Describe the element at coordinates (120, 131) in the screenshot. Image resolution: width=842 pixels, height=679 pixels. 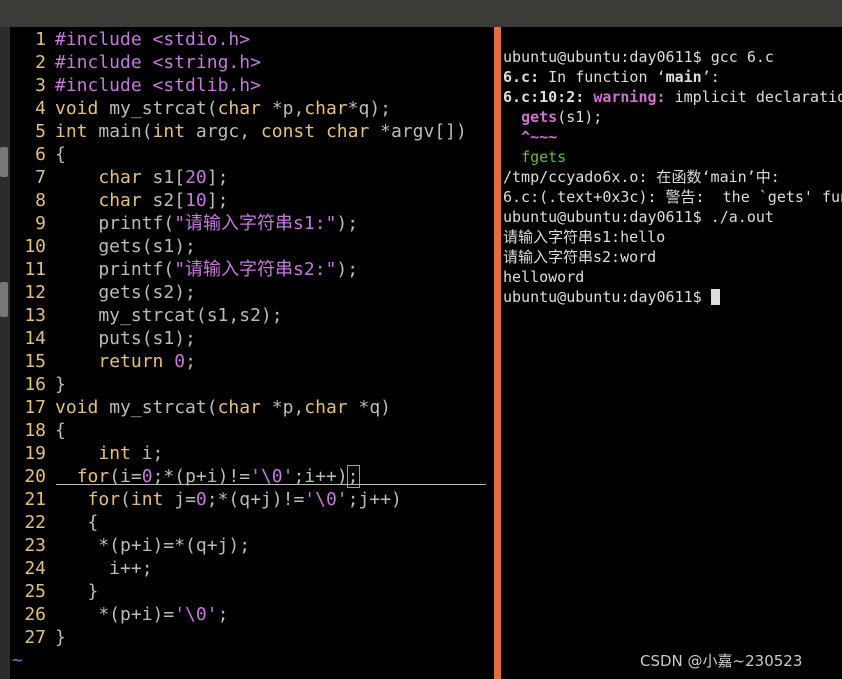
I see `code-token: main(` at that location.